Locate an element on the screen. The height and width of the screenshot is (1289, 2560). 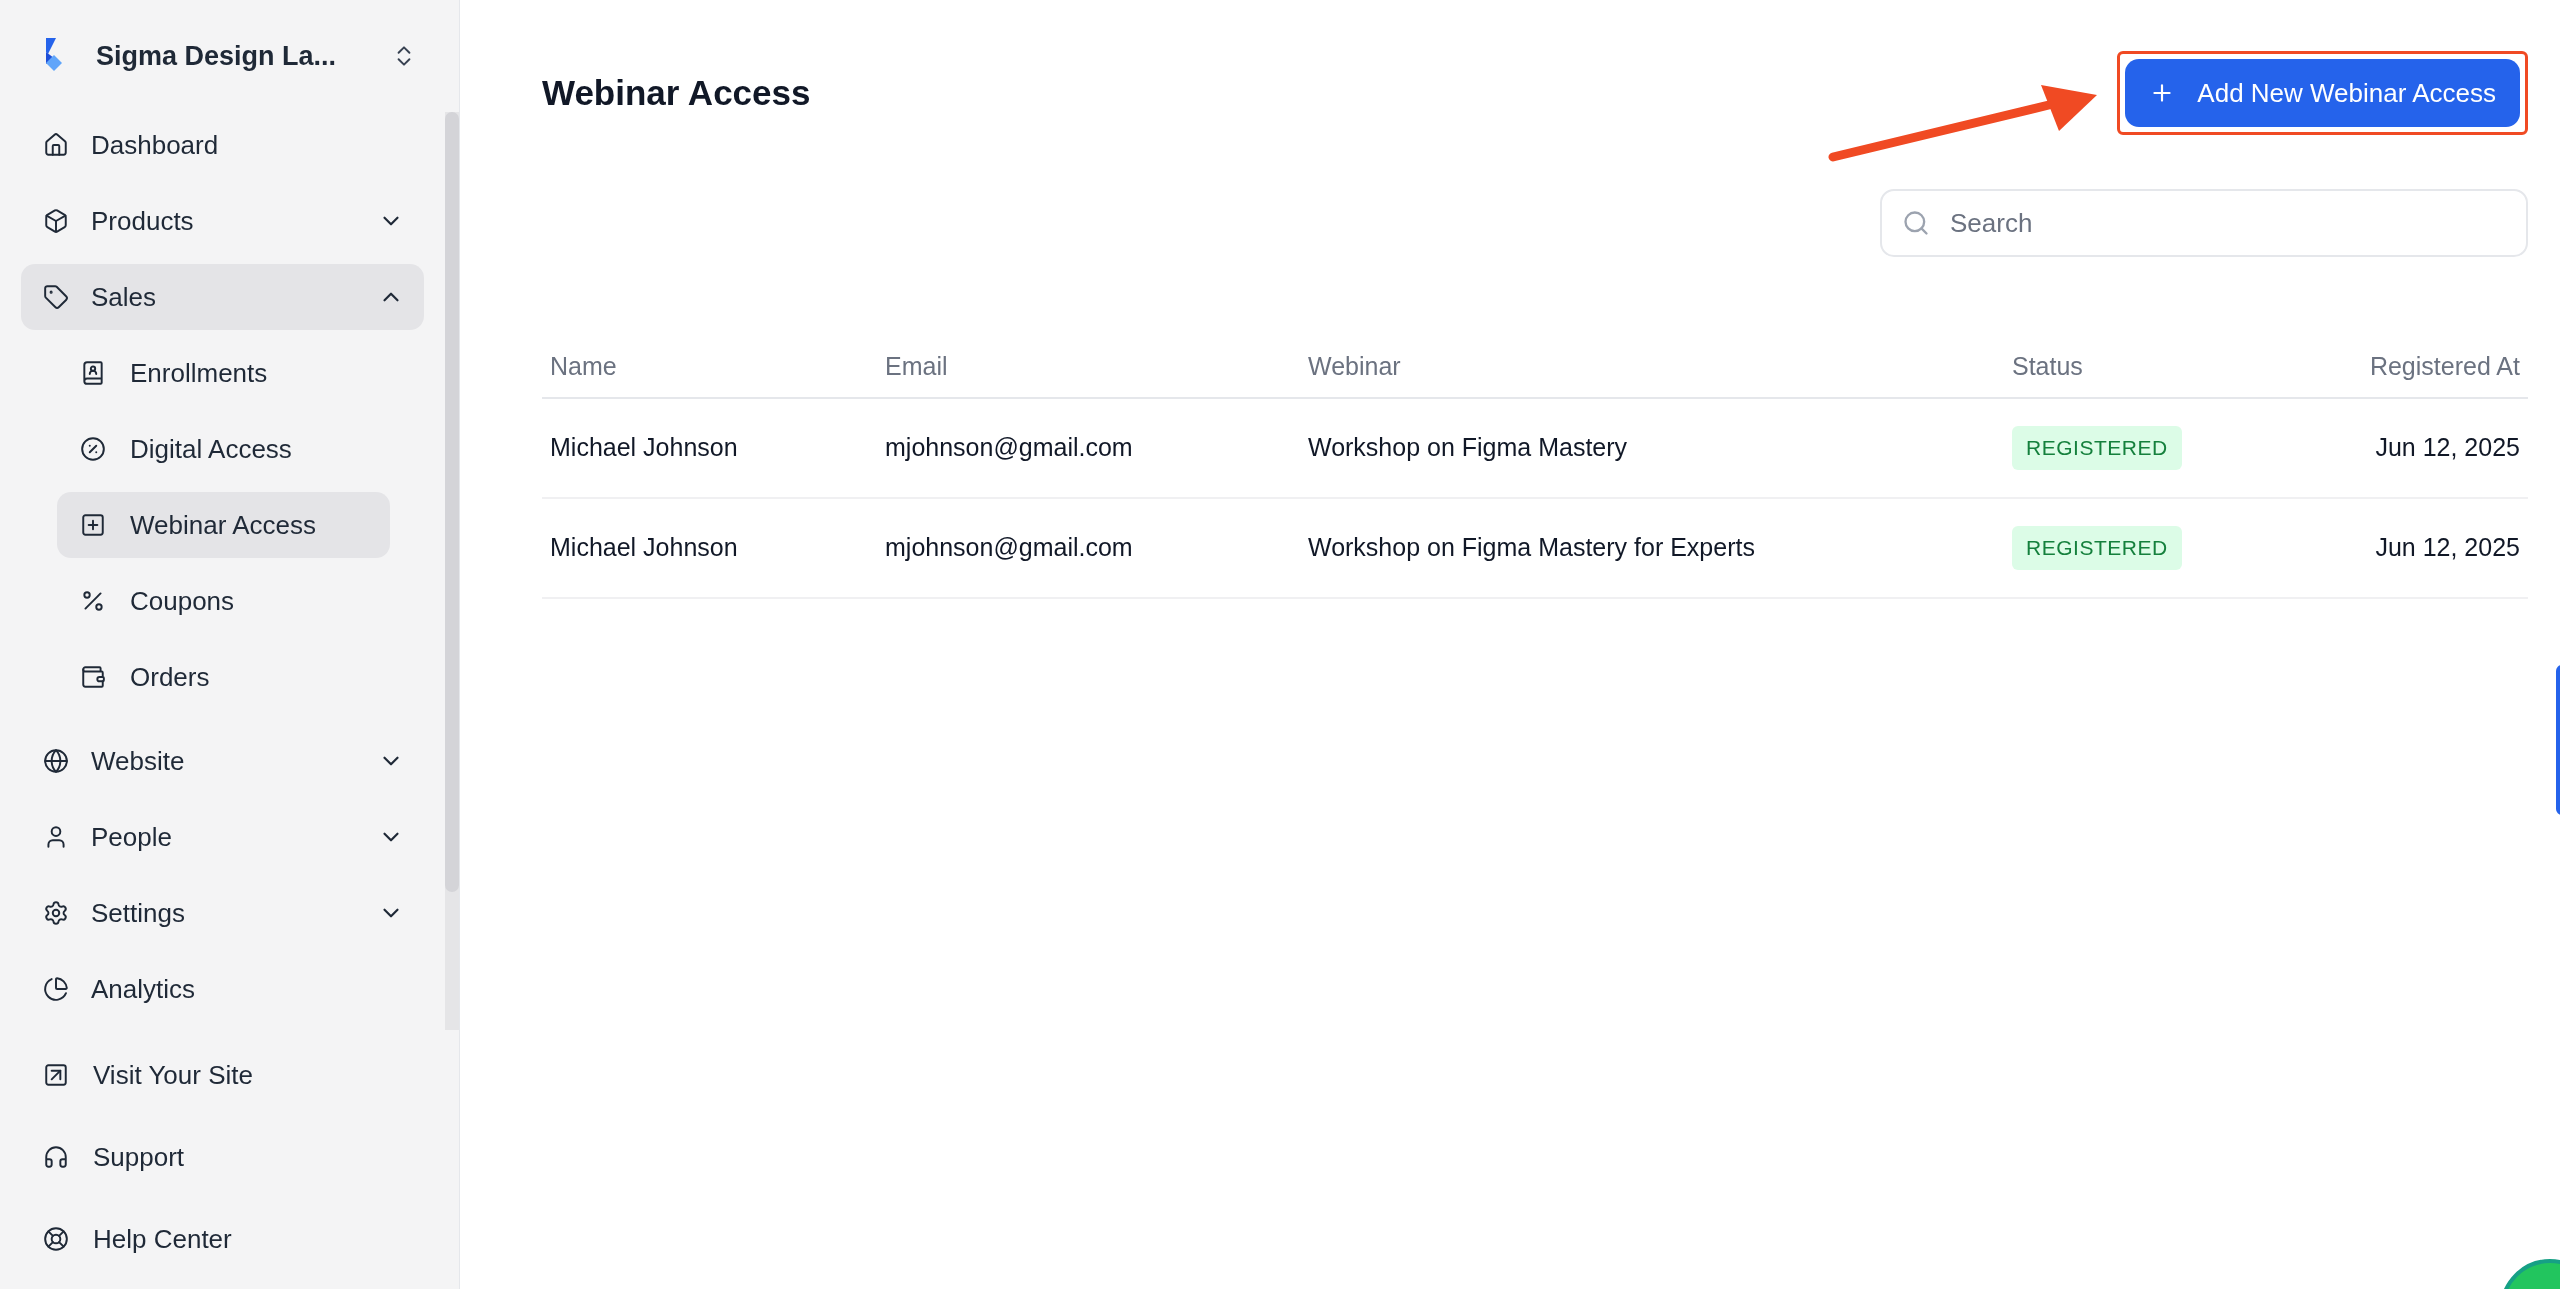
box-icon is located at coordinates (56, 221).